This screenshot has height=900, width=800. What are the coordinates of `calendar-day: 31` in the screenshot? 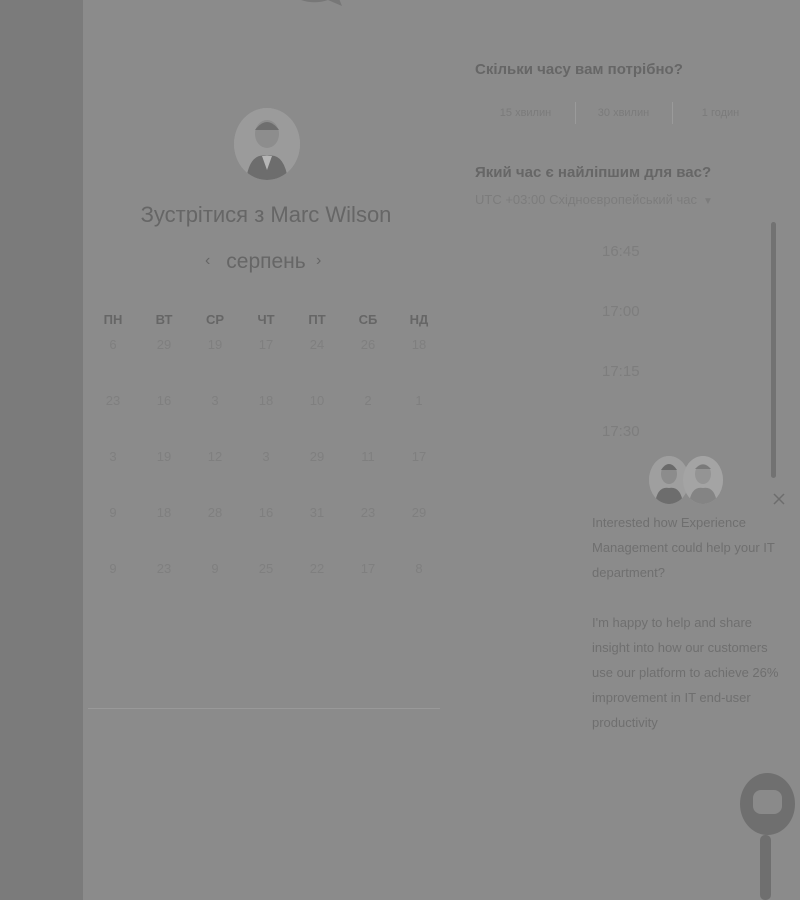 It's located at (317, 512).